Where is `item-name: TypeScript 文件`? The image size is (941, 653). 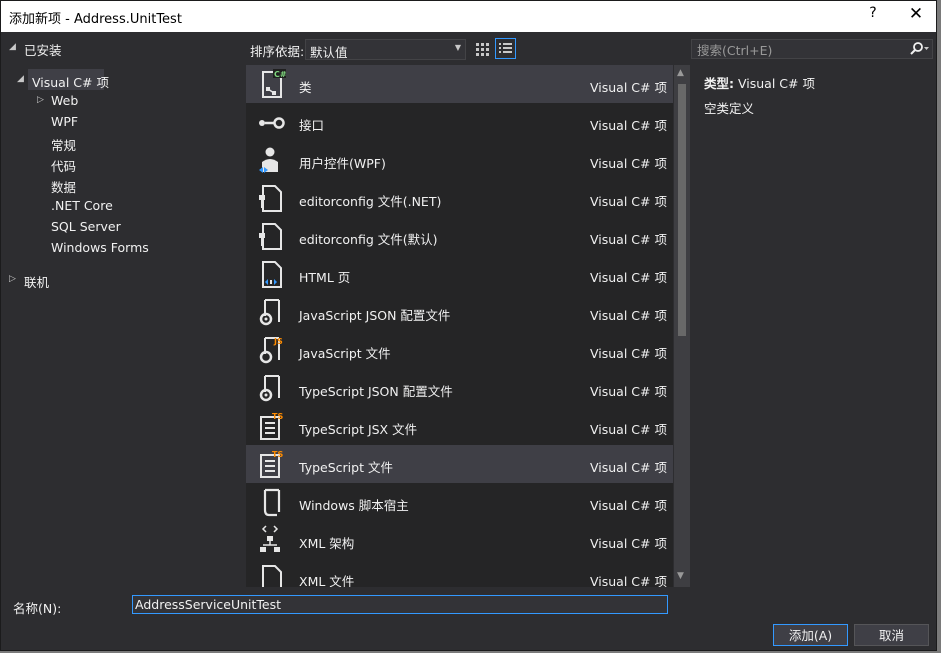 item-name: TypeScript 文件 is located at coordinates (346, 467).